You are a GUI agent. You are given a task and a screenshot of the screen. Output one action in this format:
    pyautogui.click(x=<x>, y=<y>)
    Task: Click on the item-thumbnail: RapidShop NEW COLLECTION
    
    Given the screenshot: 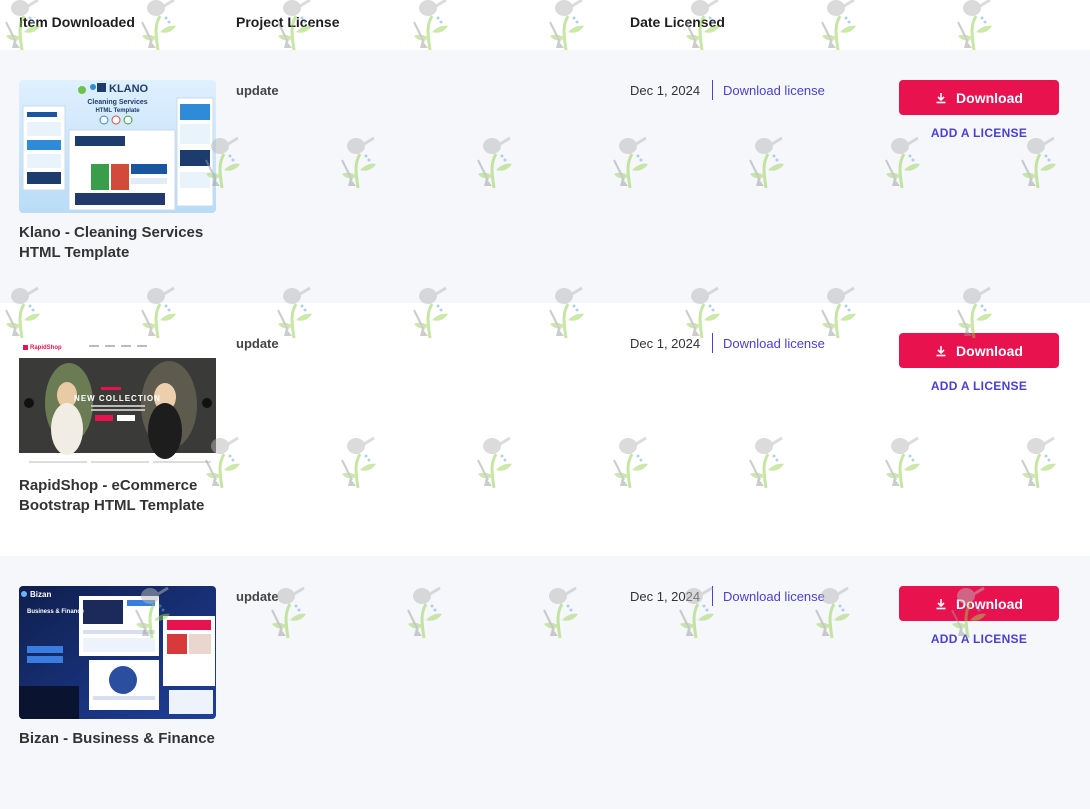 What is the action you would take?
    pyautogui.click(x=117, y=399)
    